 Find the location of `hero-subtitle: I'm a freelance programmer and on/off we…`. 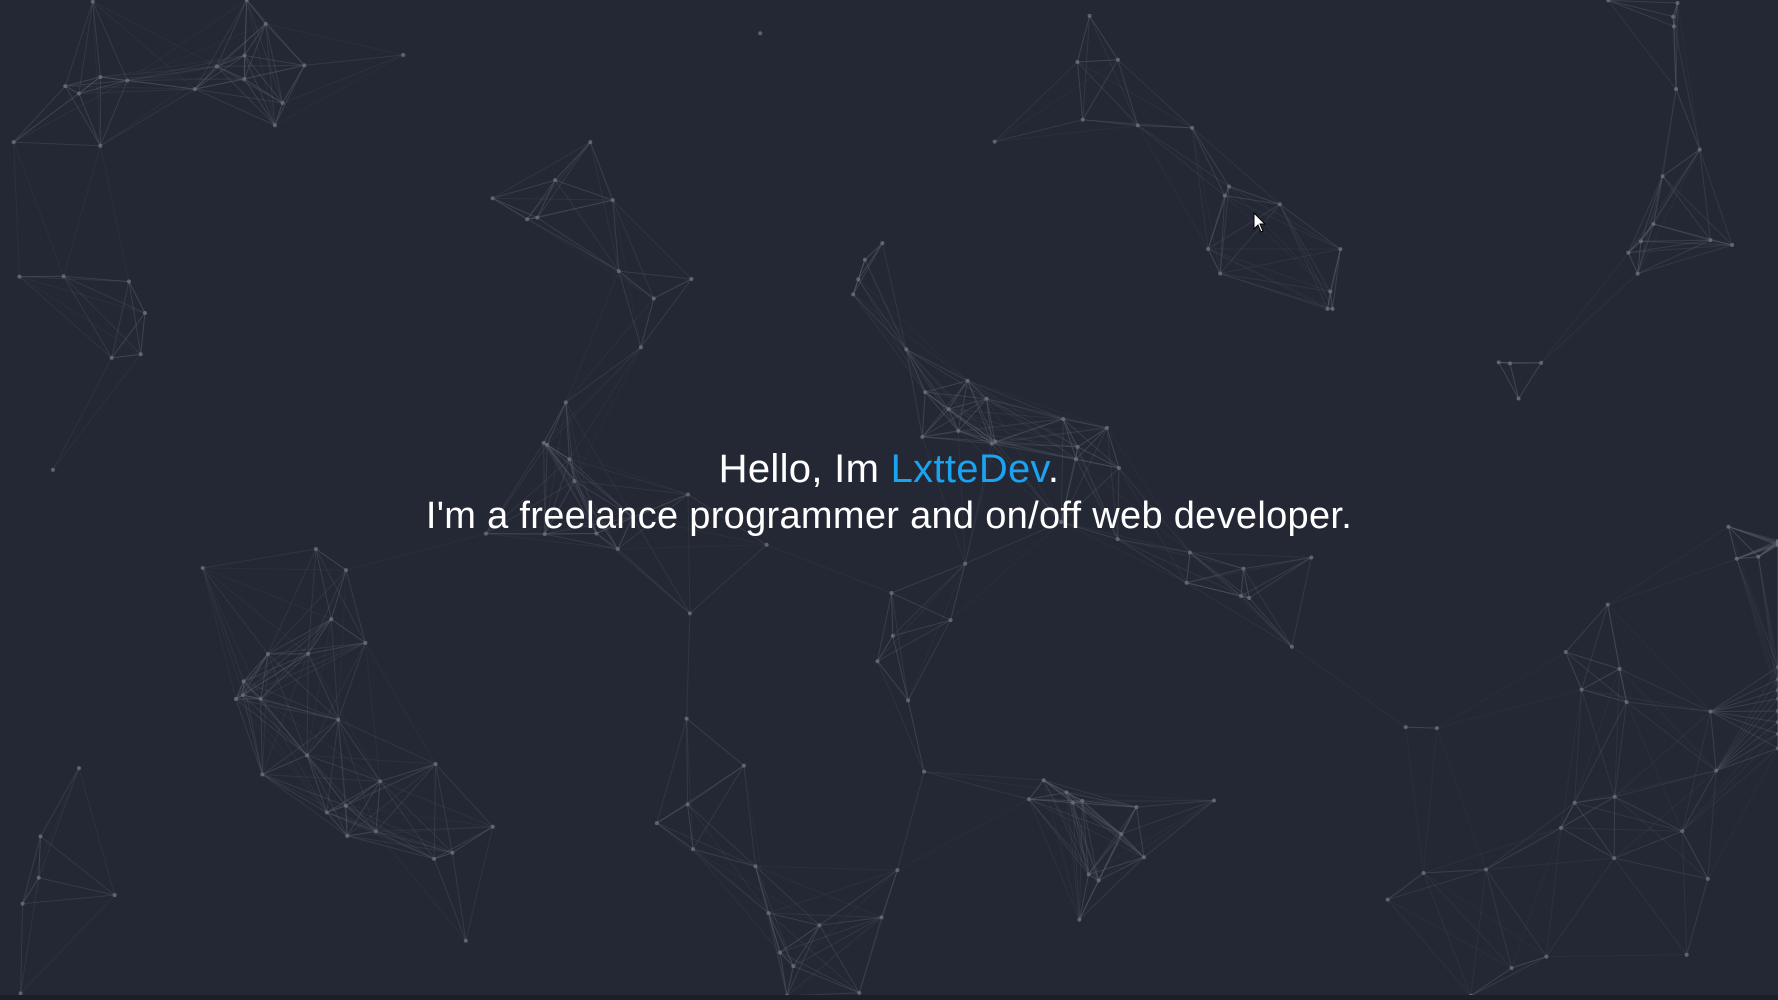

hero-subtitle: I'm a freelance programmer and on/off we… is located at coordinates (889, 516).